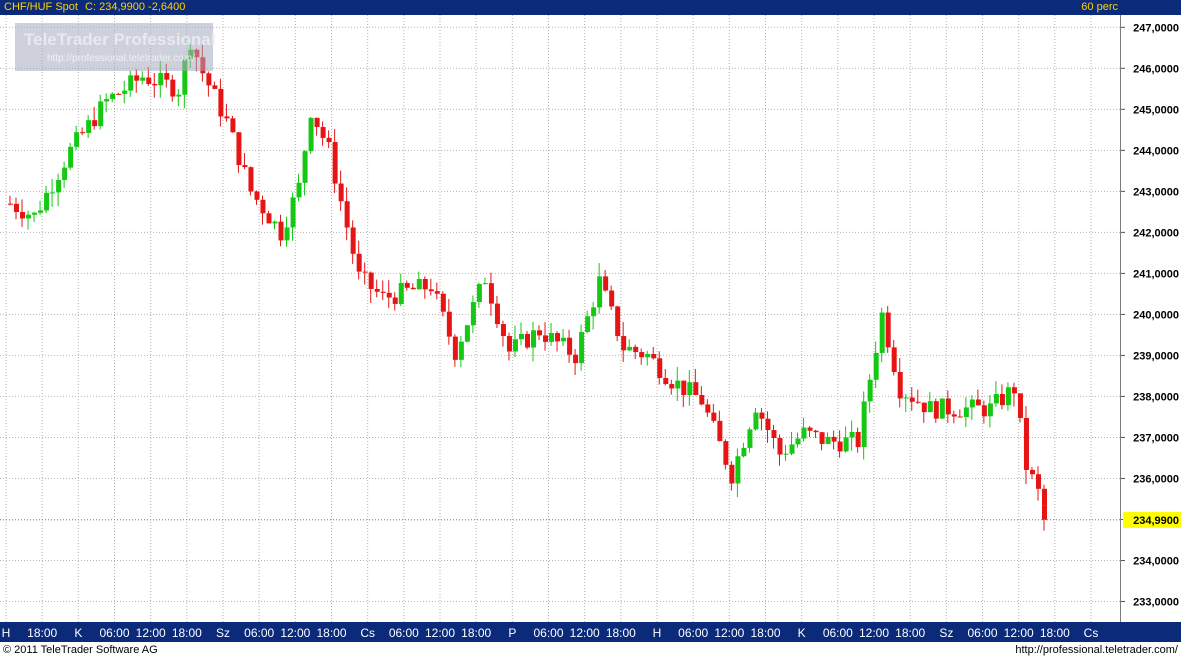 The width and height of the screenshot is (1181, 659). What do you see at coordinates (167, 7) in the screenshot?
I see `change-value: -2,6400` at bounding box center [167, 7].